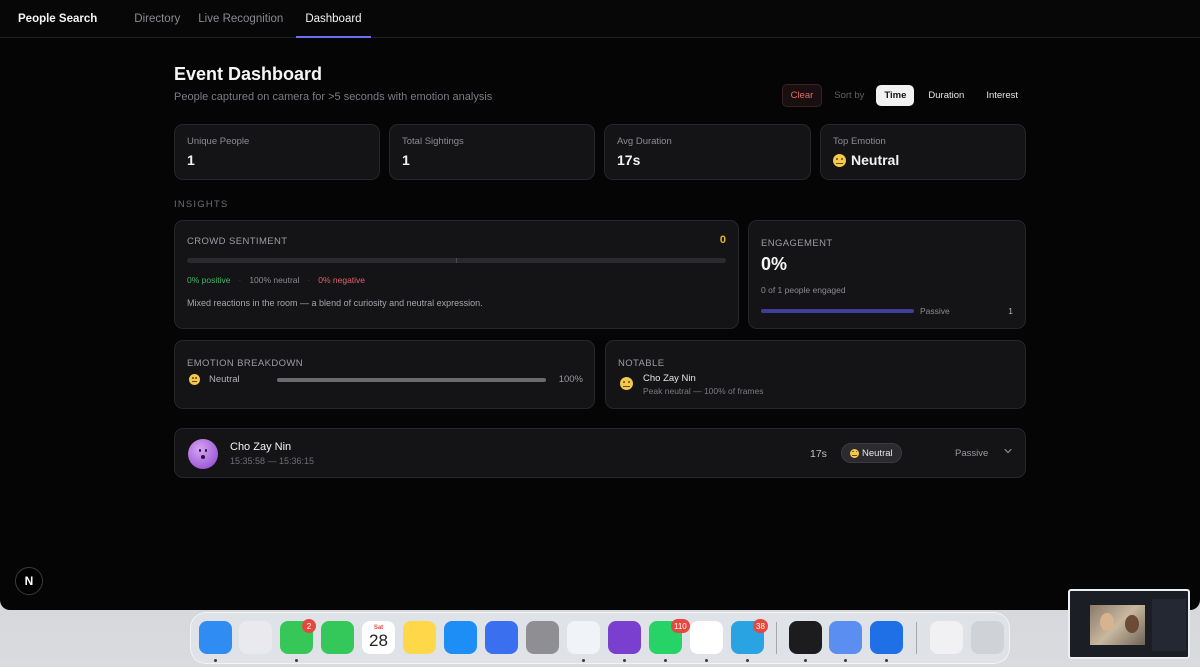 The height and width of the screenshot is (667, 1200). What do you see at coordinates (845, 637) in the screenshot?
I see `dock-app-camera-utility` at bounding box center [845, 637].